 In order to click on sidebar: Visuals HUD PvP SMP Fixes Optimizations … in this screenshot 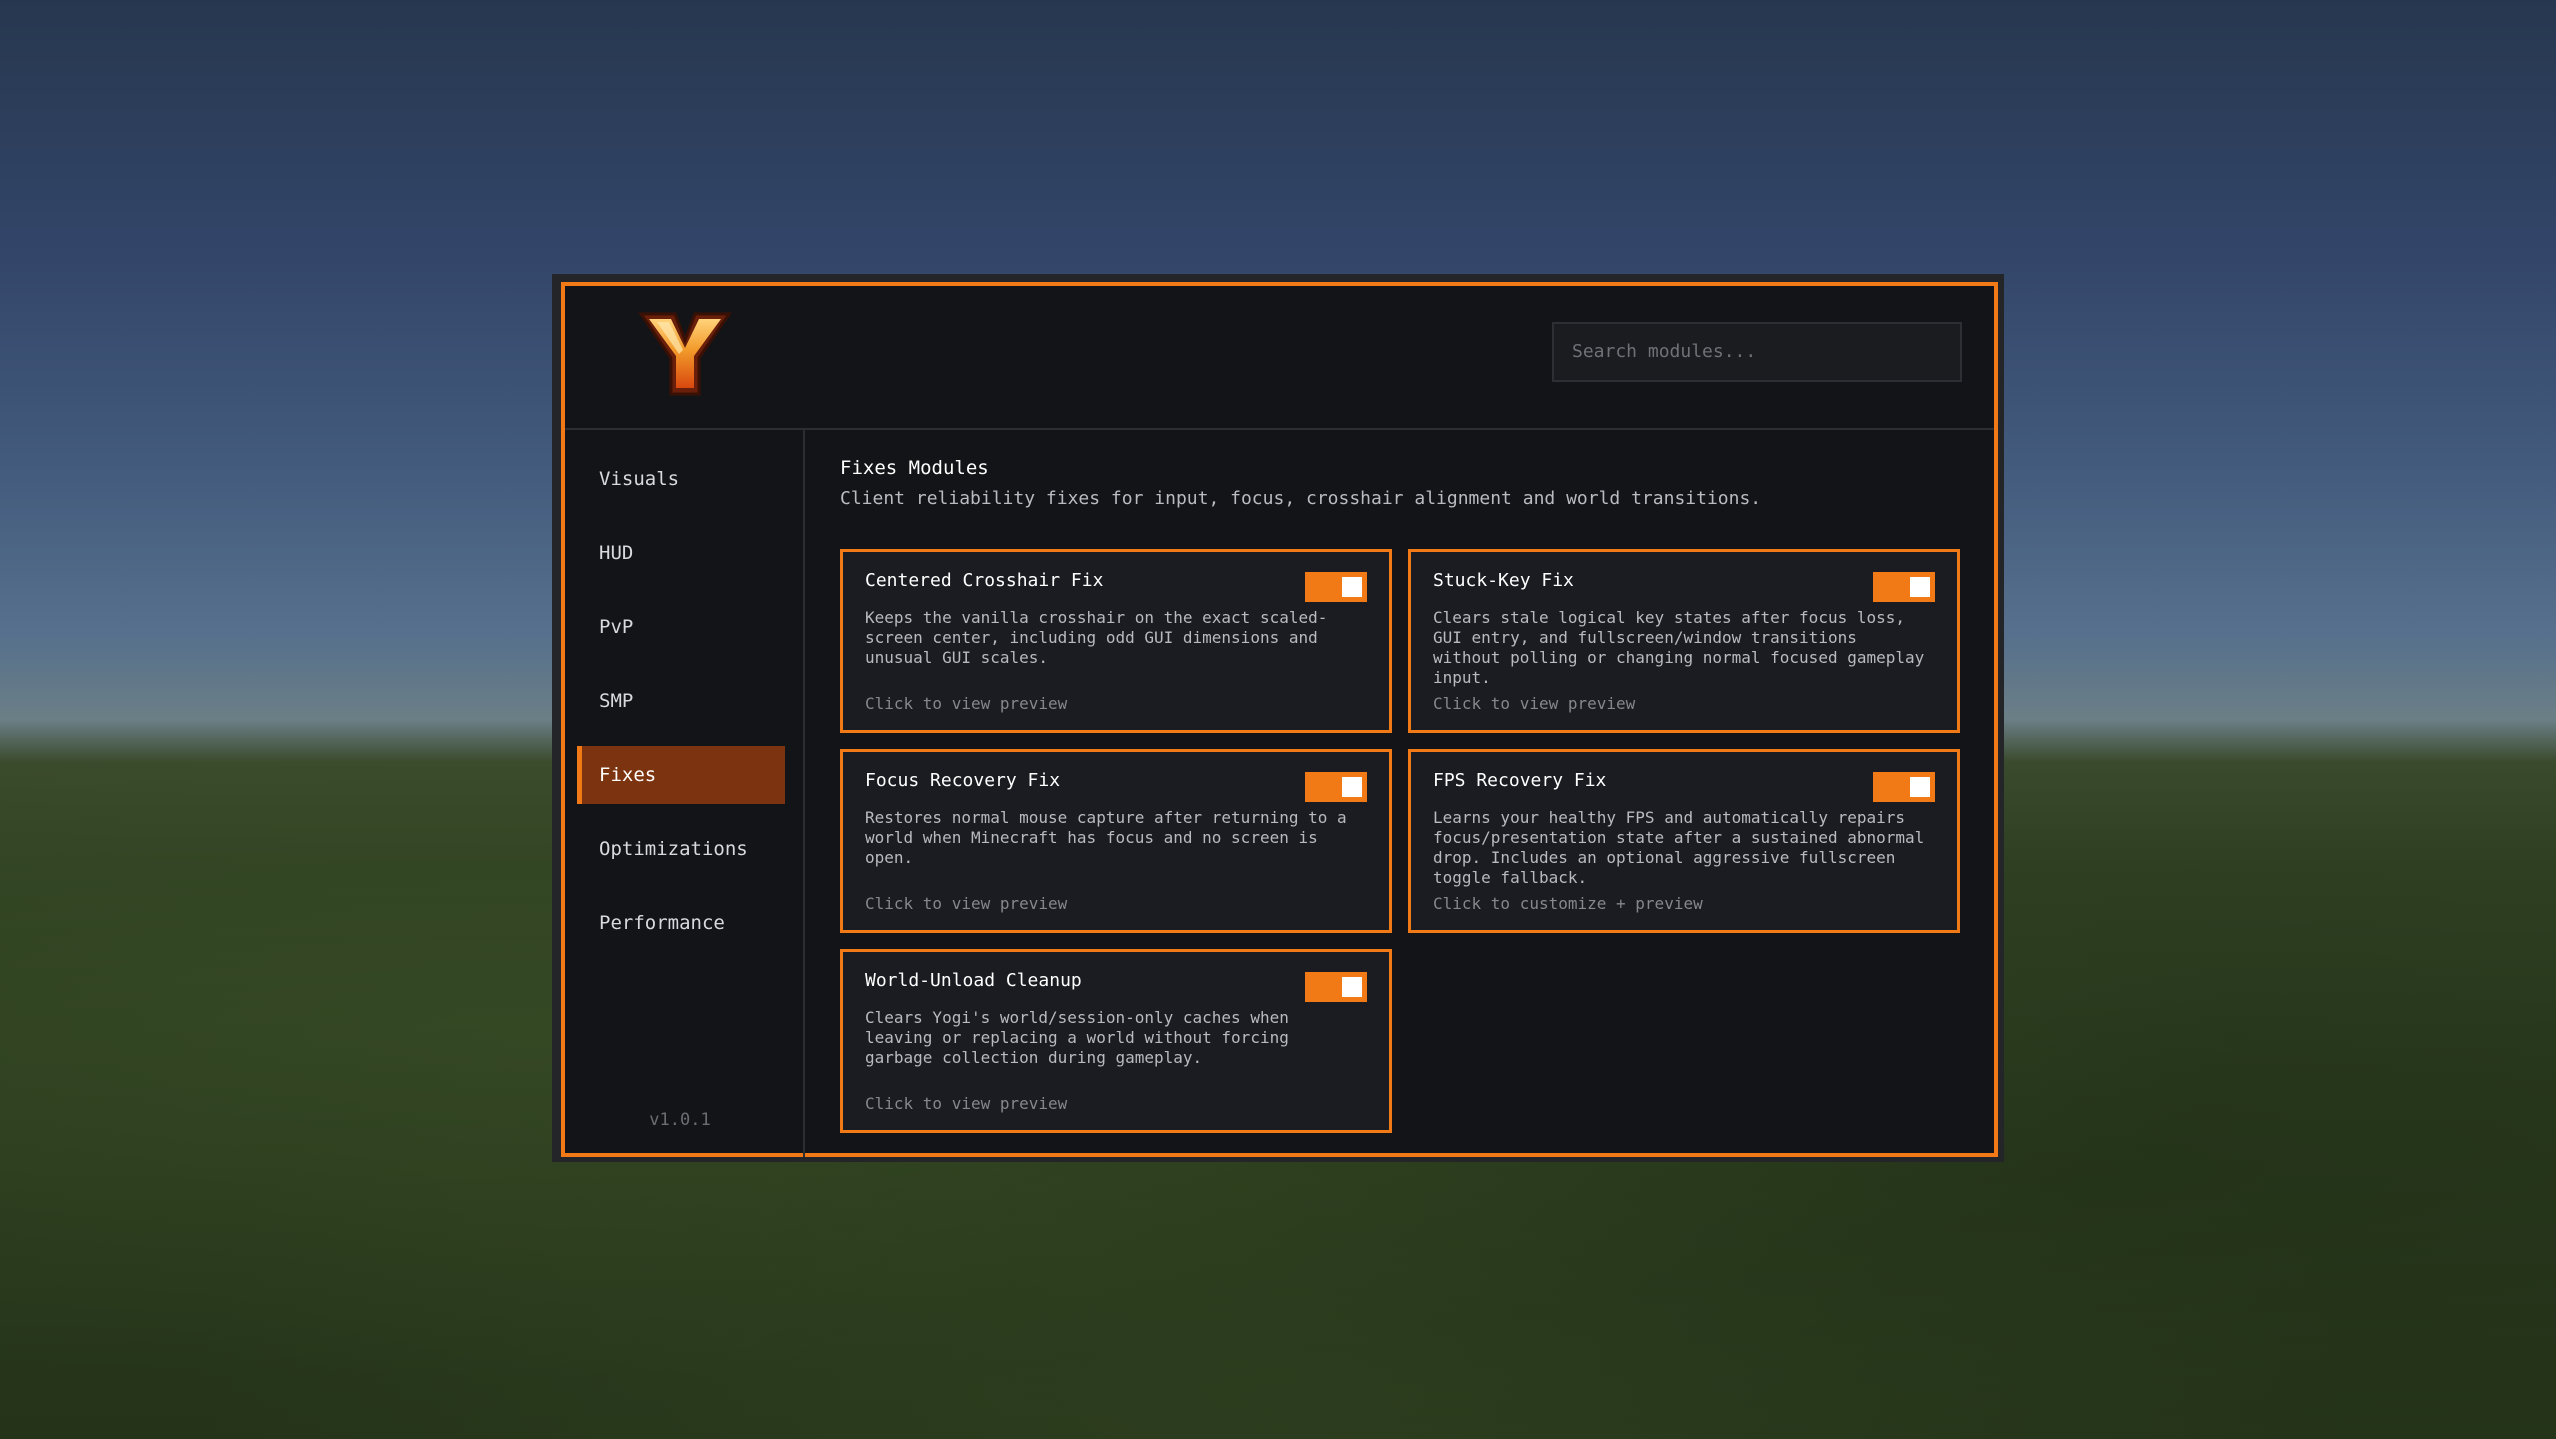, I will do `click(685, 793)`.